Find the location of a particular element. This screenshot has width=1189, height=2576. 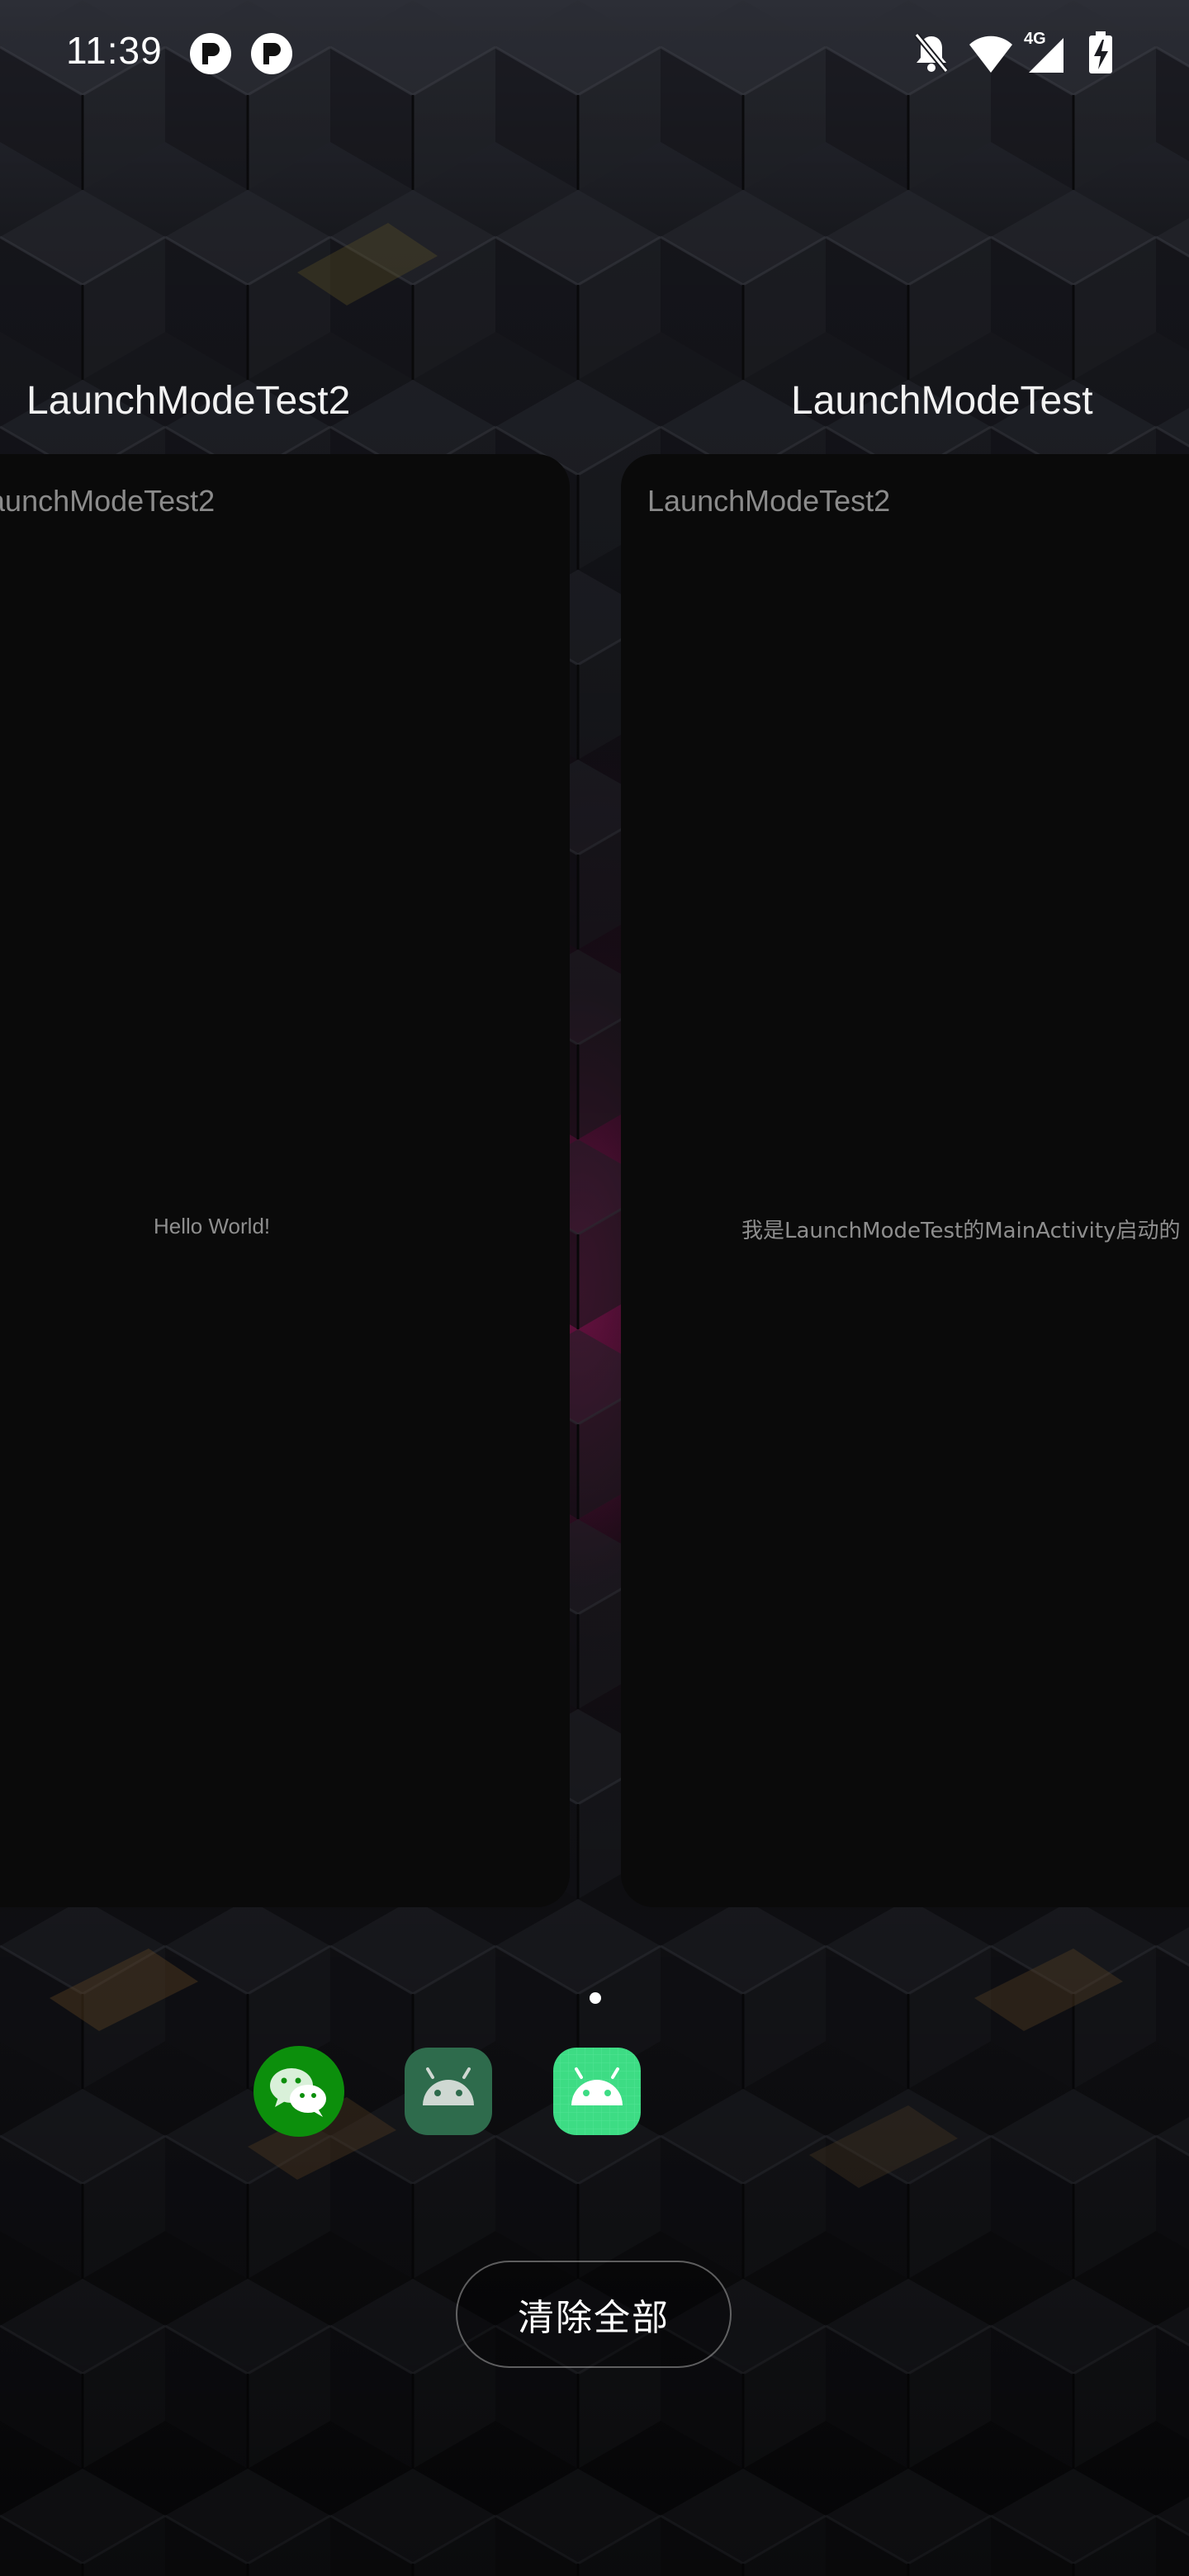

status-time: 11:39 is located at coordinates (114, 50).